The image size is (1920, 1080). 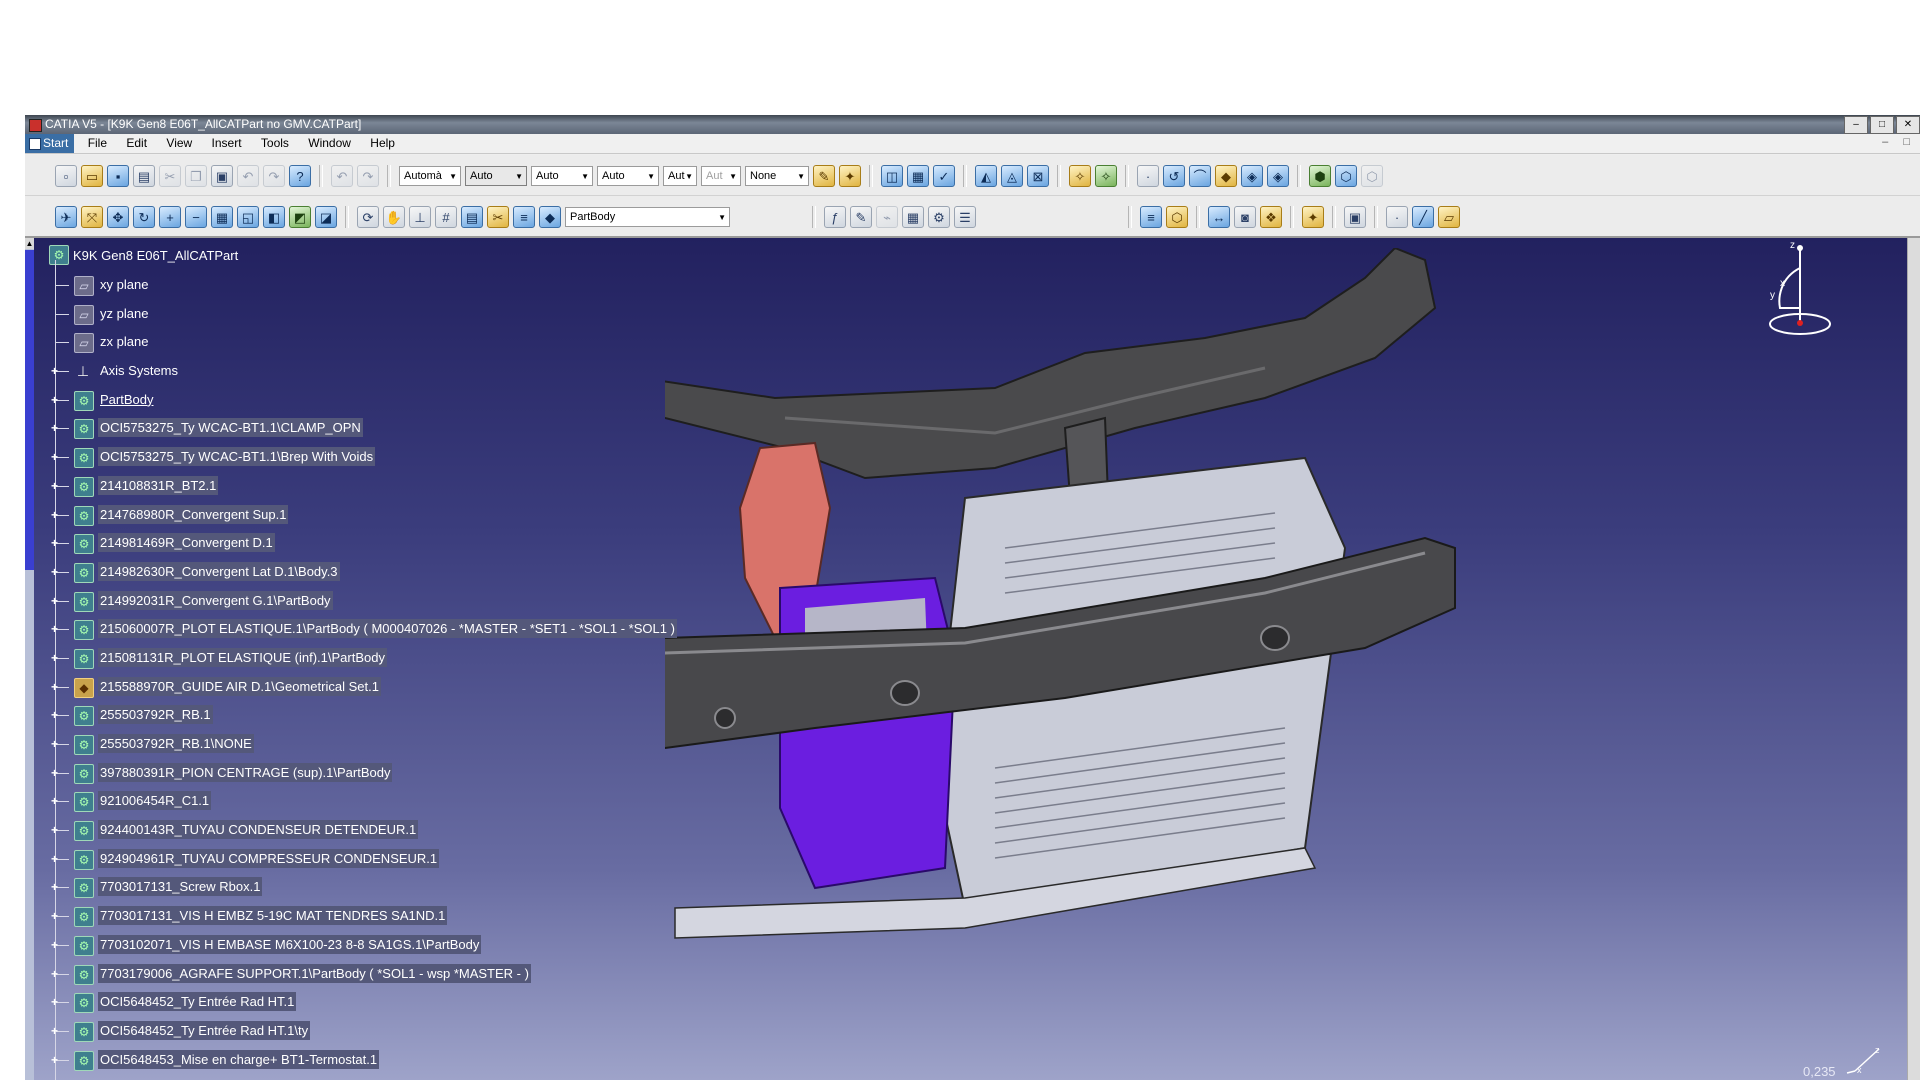 What do you see at coordinates (66, 176) in the screenshot?
I see `new-icon: ▫` at bounding box center [66, 176].